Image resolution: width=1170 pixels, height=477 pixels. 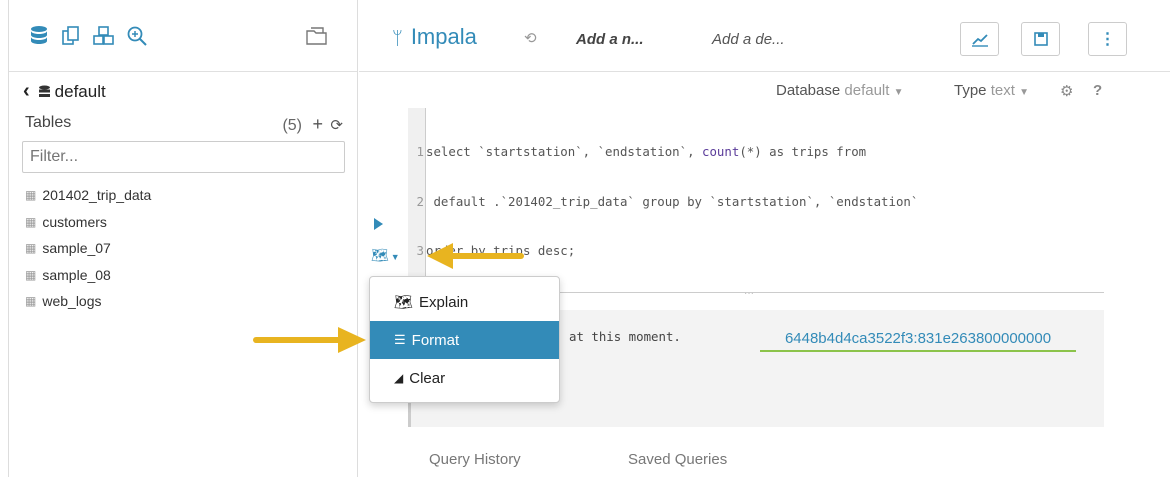 I want to click on tables-count: (5), so click(x=292, y=125).